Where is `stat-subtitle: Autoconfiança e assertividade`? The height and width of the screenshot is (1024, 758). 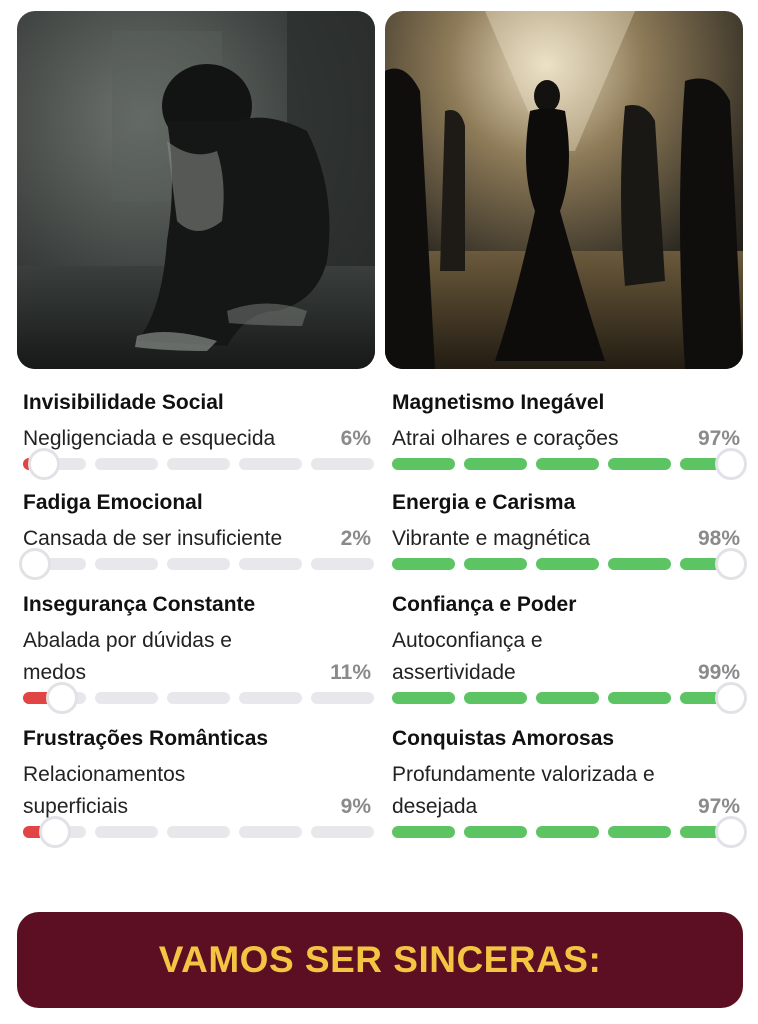 stat-subtitle: Autoconfiança e assertividade is located at coordinates (467, 656).